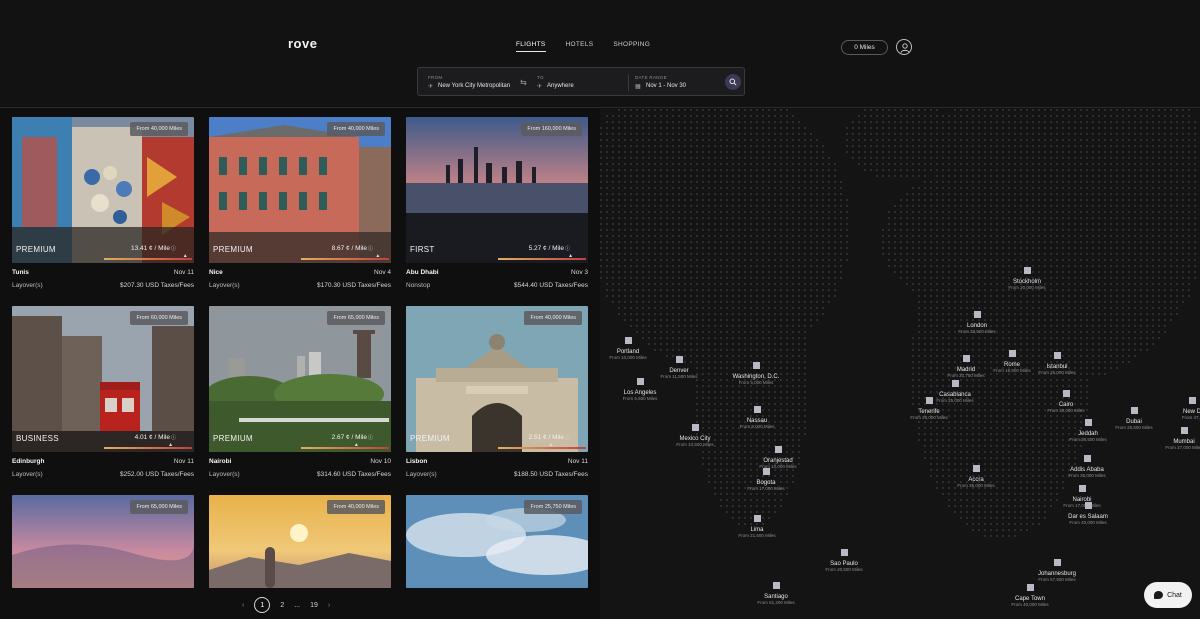 This screenshot has height=619, width=1200. Describe the element at coordinates (1191, 414) in the screenshot. I see `map-city-label: New DFrom 47,5` at that location.